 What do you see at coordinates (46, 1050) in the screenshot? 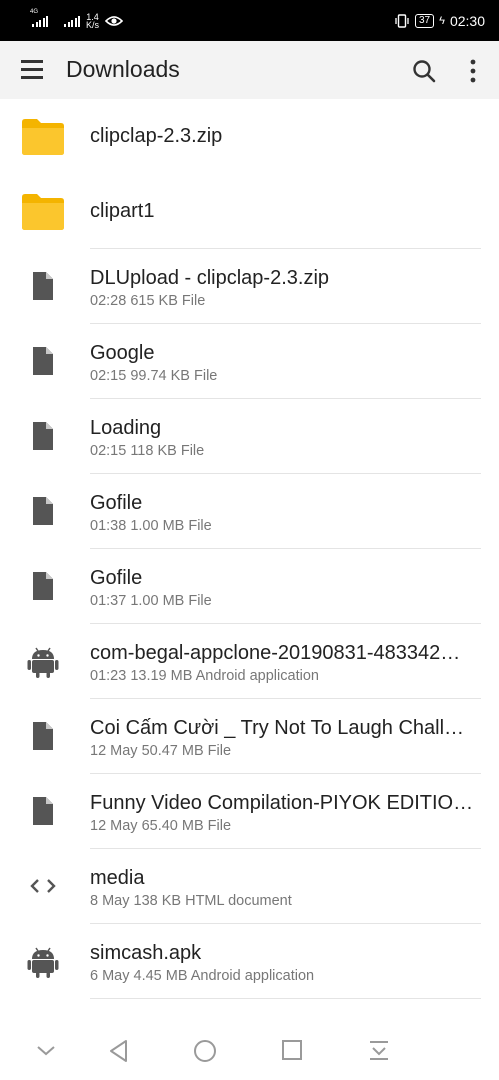
I see `collapse-icon` at bounding box center [46, 1050].